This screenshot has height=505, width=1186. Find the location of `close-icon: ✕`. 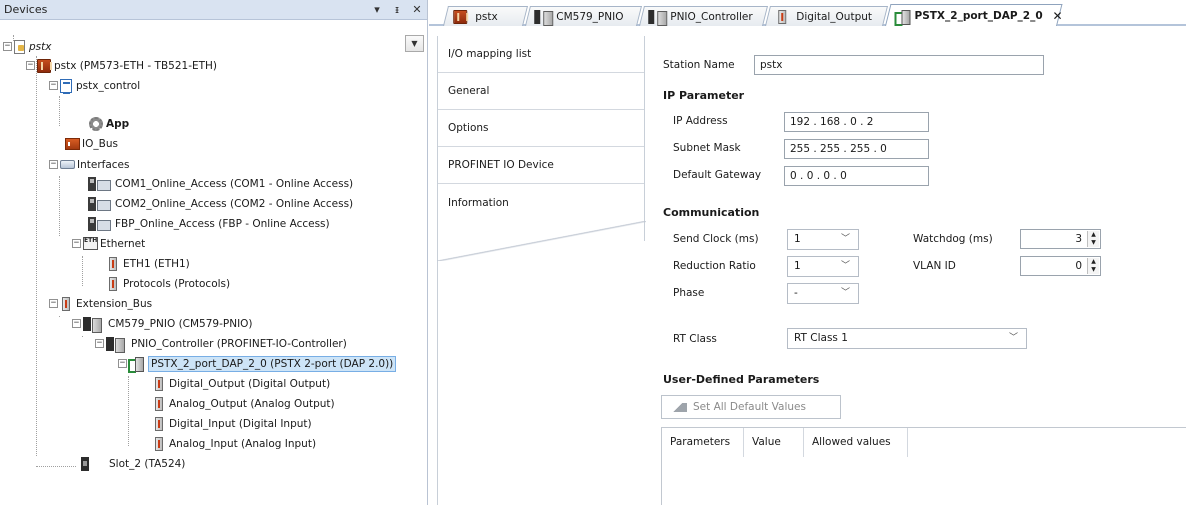

close-icon: ✕ is located at coordinates (417, 9).